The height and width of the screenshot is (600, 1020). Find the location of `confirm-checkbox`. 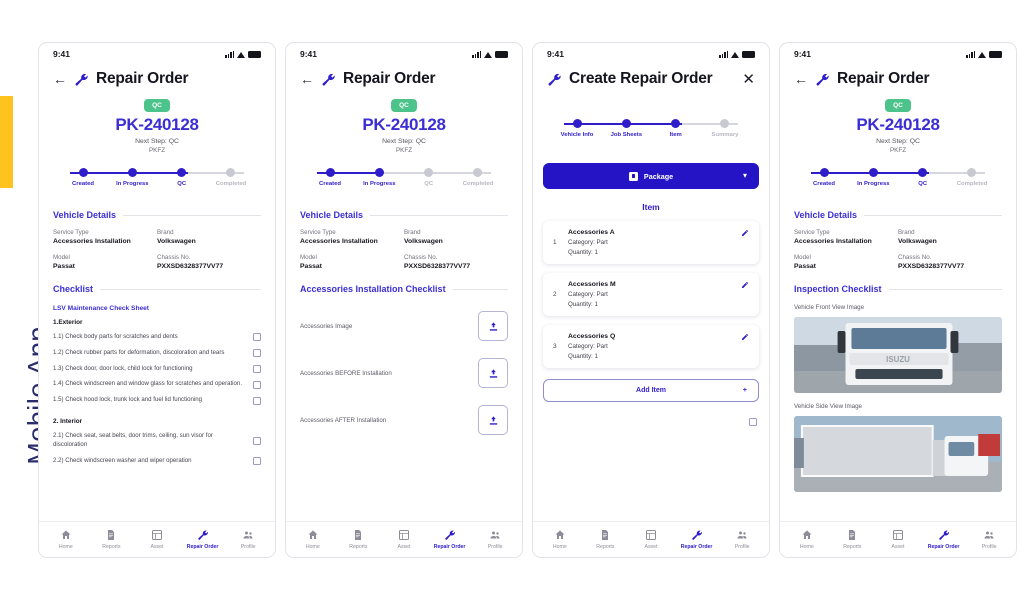

confirm-checkbox is located at coordinates (753, 422).